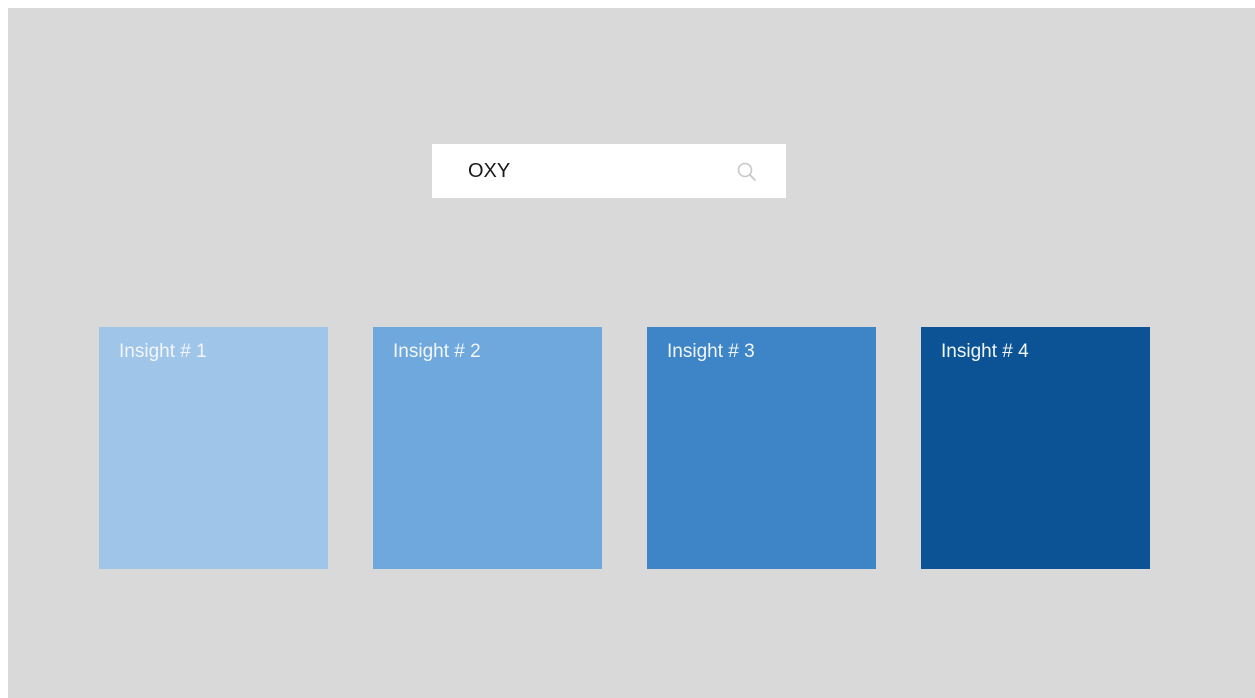 The width and height of the screenshot is (1255, 698). I want to click on search-icon, so click(747, 172).